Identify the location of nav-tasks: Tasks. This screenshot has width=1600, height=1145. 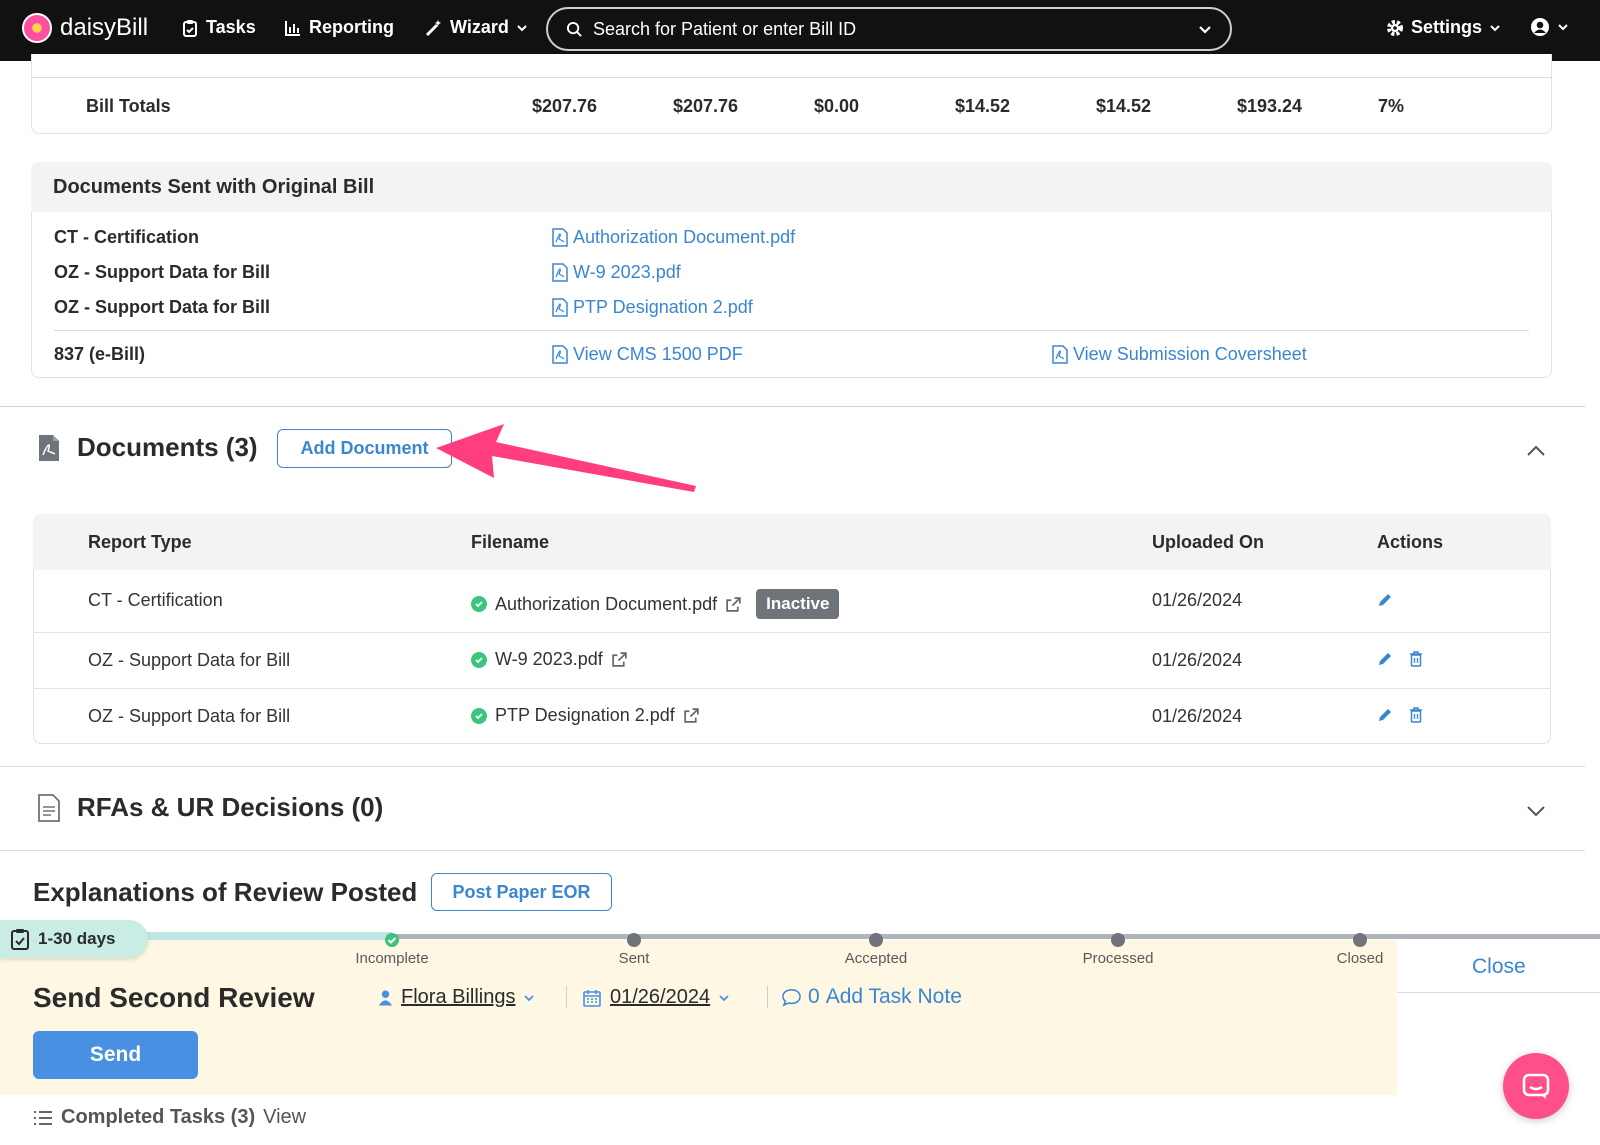
(218, 27).